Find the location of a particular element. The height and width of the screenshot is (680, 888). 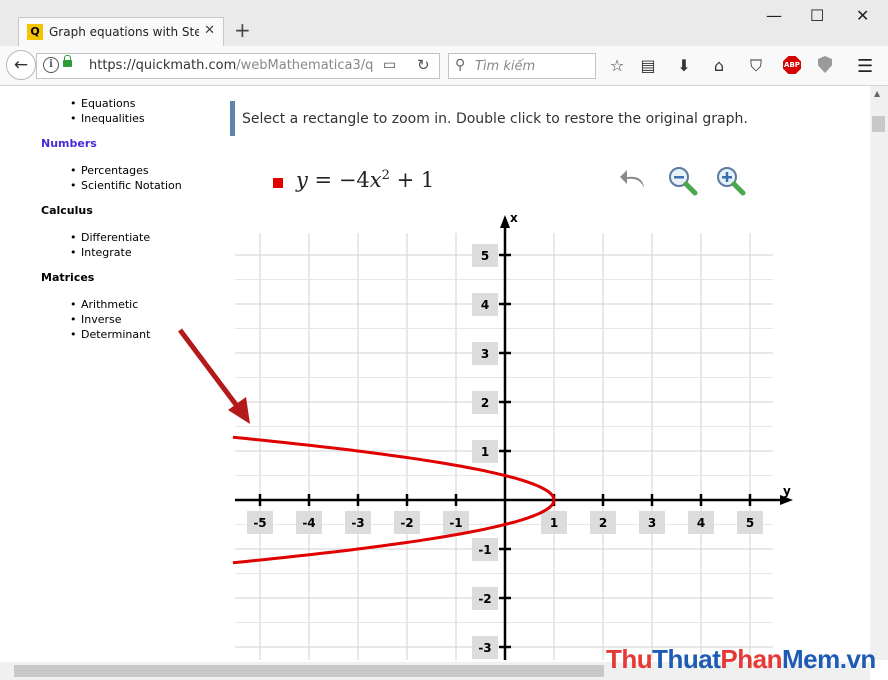

sidebar-list-matrices: Arithmetic Inverse Determinant is located at coordinates (110, 319).